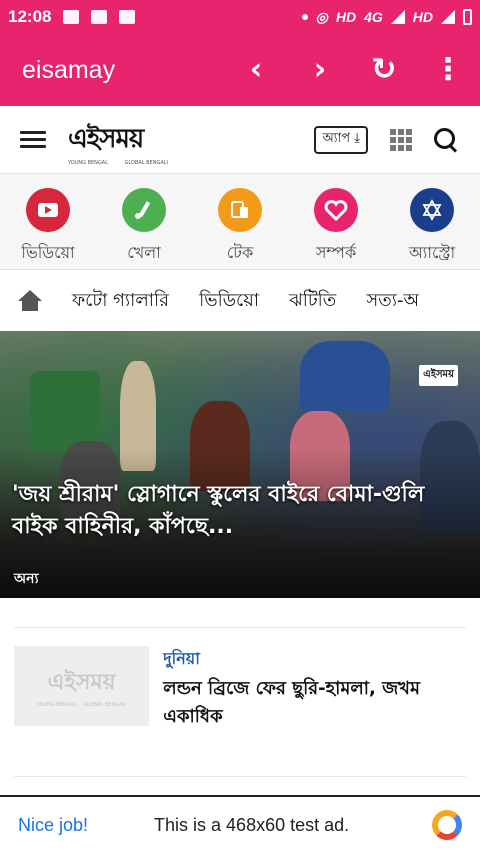  Describe the element at coordinates (30, 301) in the screenshot. I see `home-icon` at that location.